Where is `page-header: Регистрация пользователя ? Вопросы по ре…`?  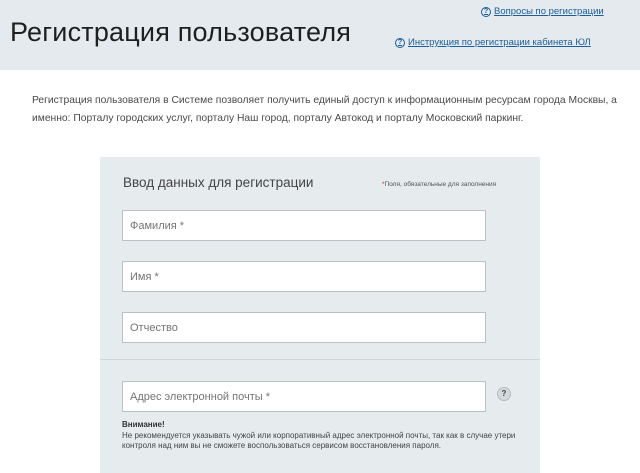 page-header: Регистрация пользователя ? Вопросы по ре… is located at coordinates (320, 35).